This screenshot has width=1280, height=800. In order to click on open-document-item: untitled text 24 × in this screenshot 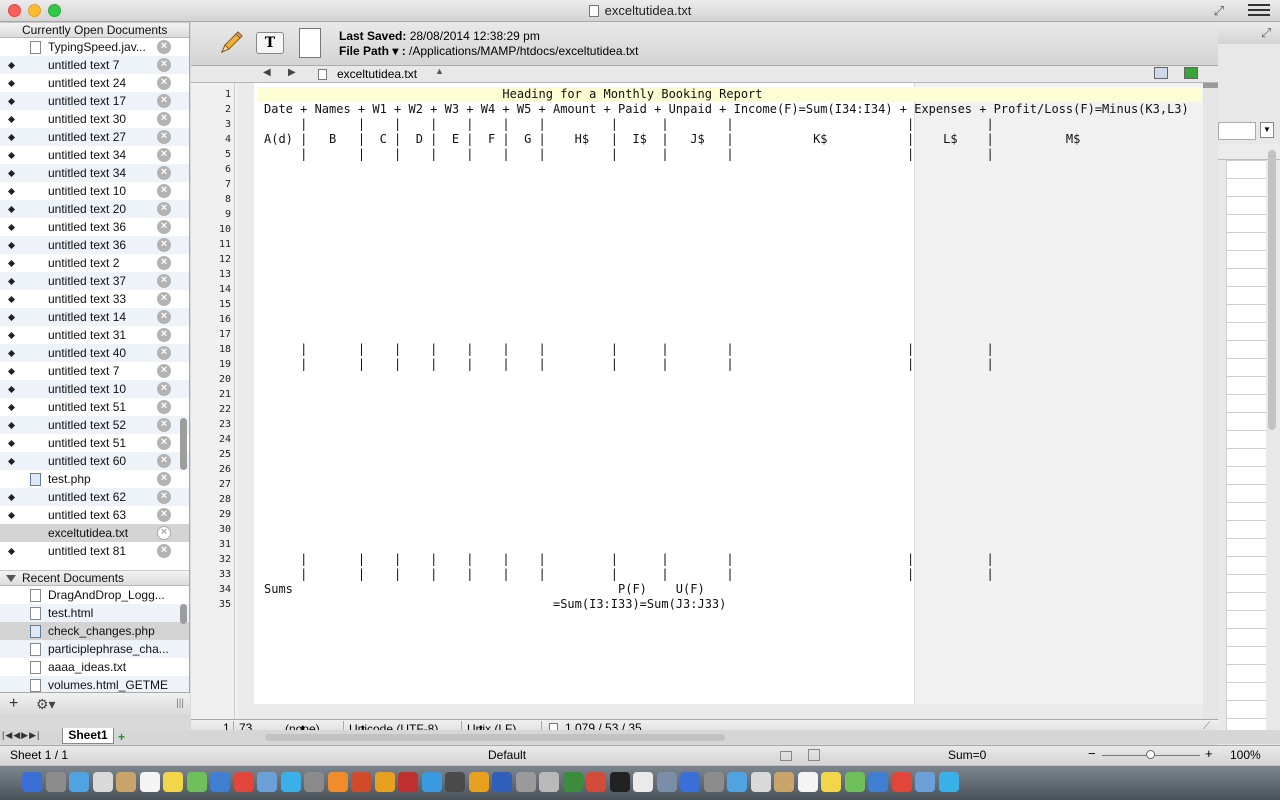, I will do `click(94, 83)`.